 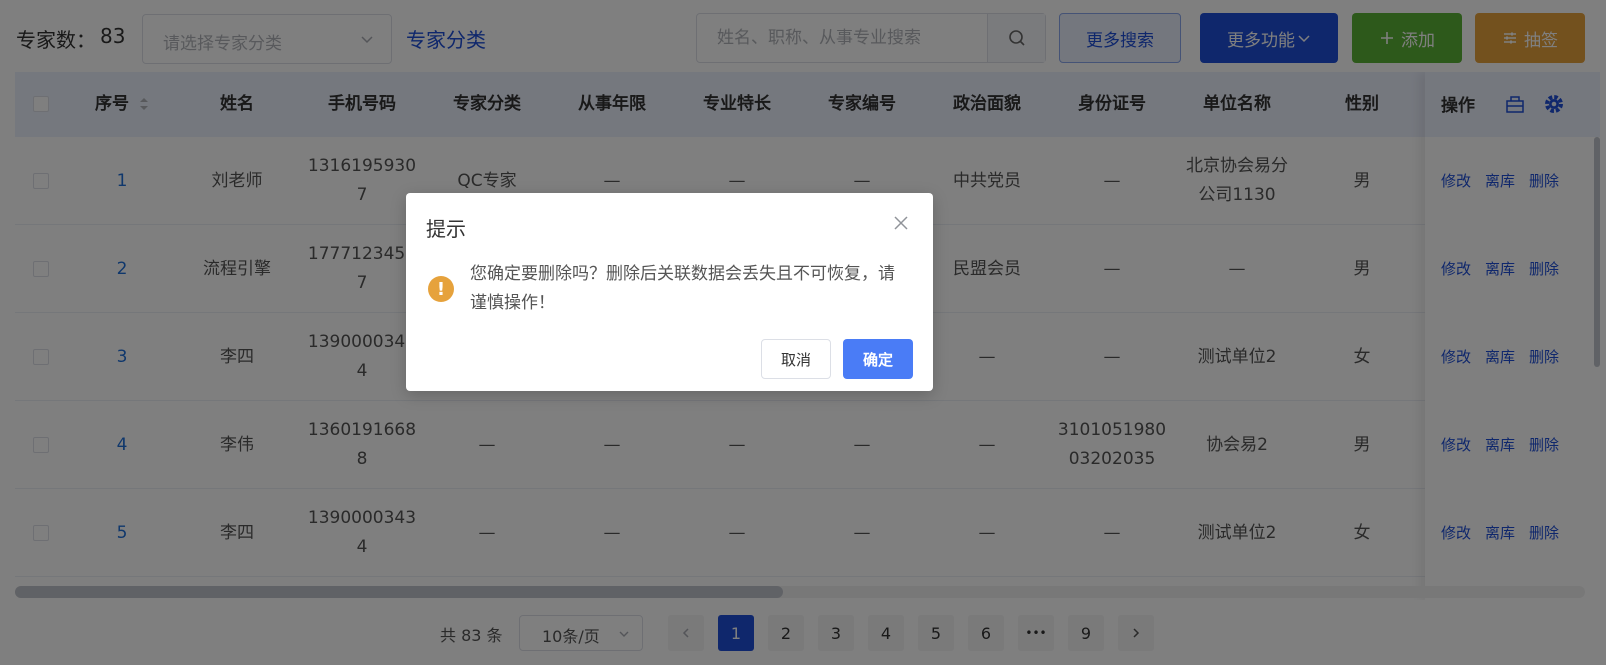 What do you see at coordinates (446, 229) in the screenshot?
I see `dialog-title: 提示` at bounding box center [446, 229].